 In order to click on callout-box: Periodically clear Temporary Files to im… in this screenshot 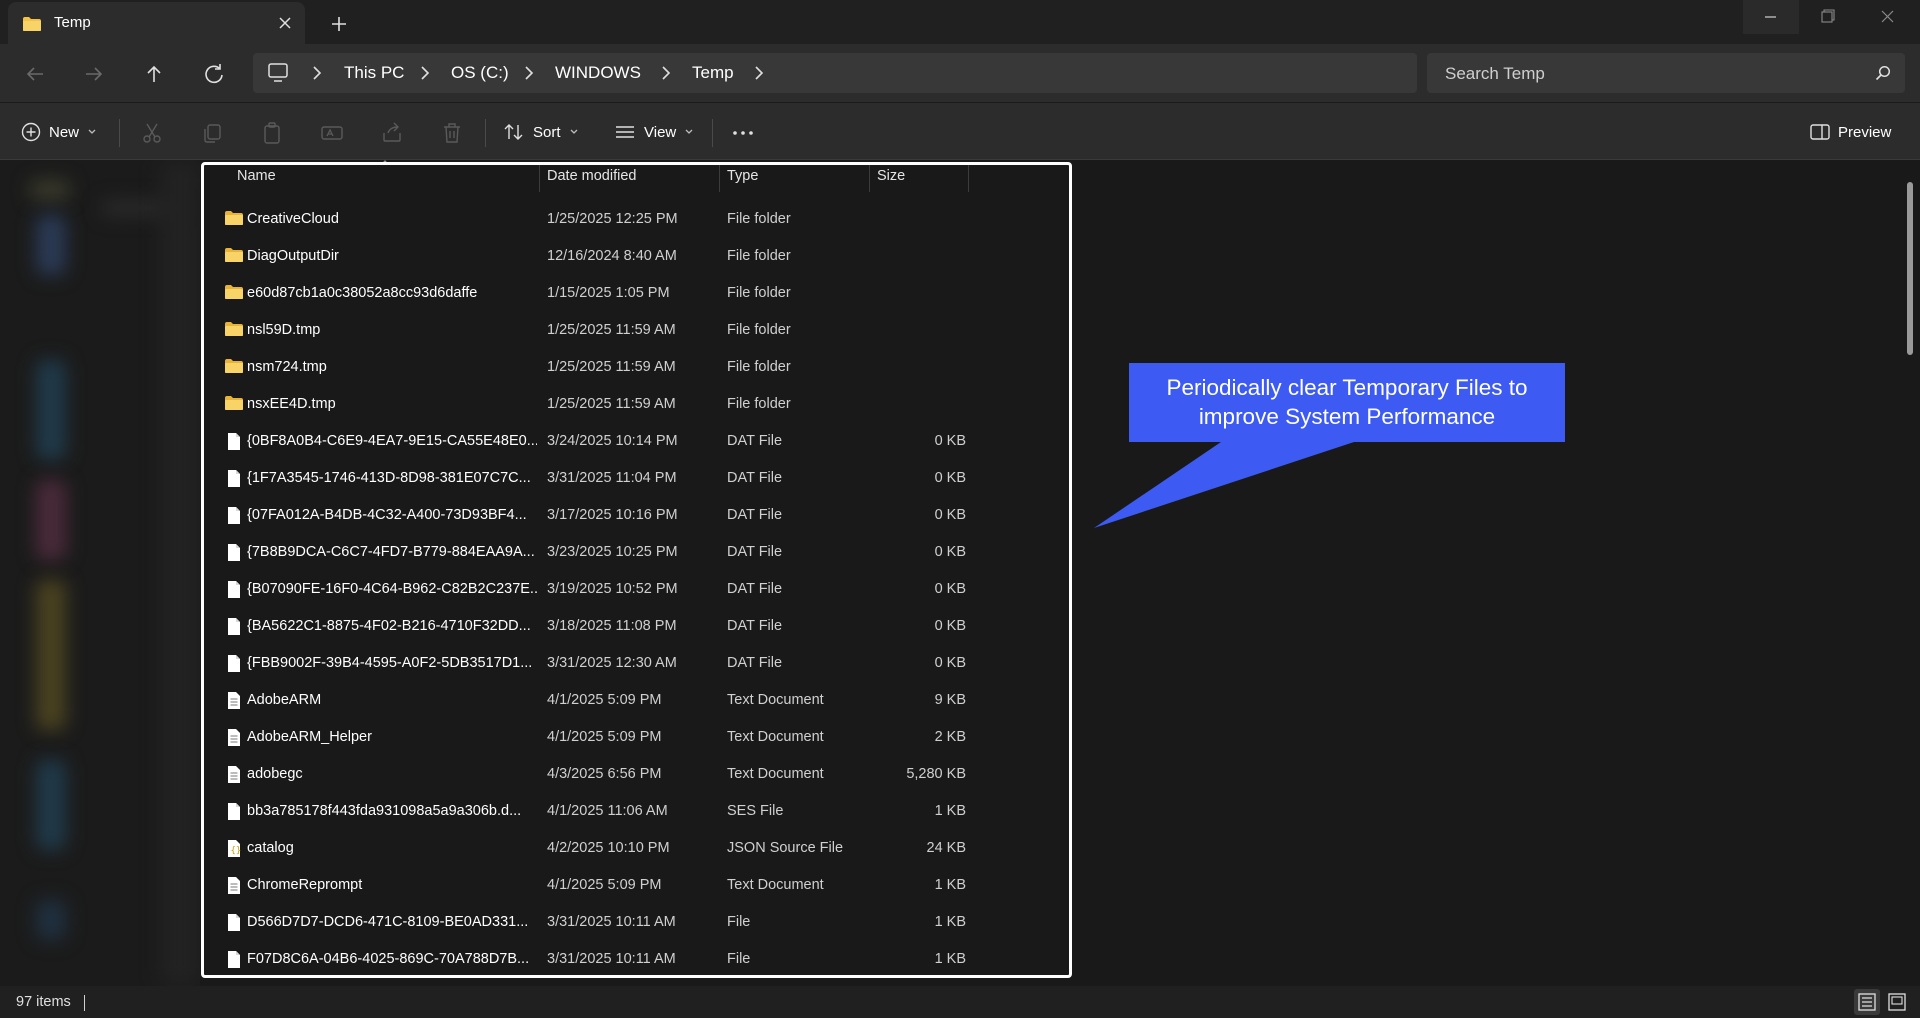, I will do `click(1347, 402)`.